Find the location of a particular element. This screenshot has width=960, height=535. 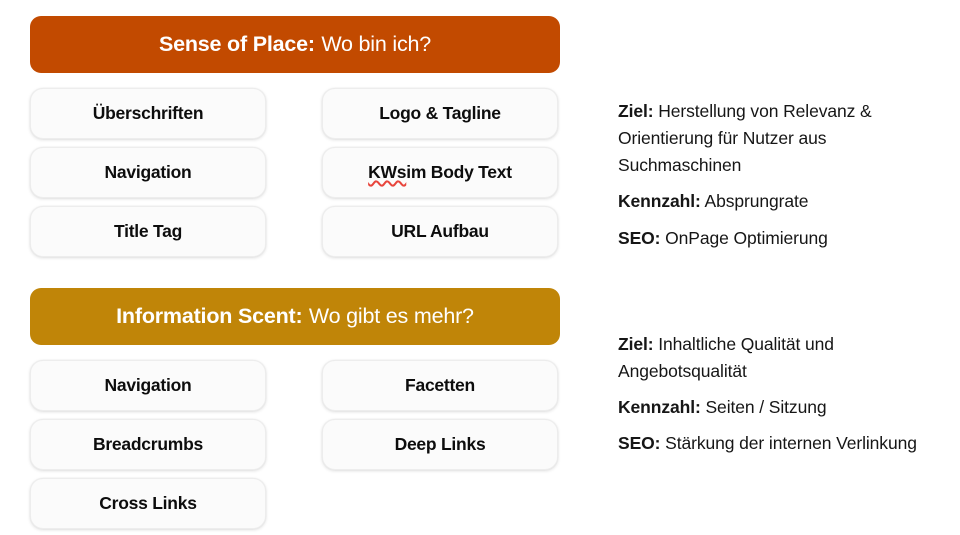

pill-url-aufbau: URL Aufbau is located at coordinates (440, 231).